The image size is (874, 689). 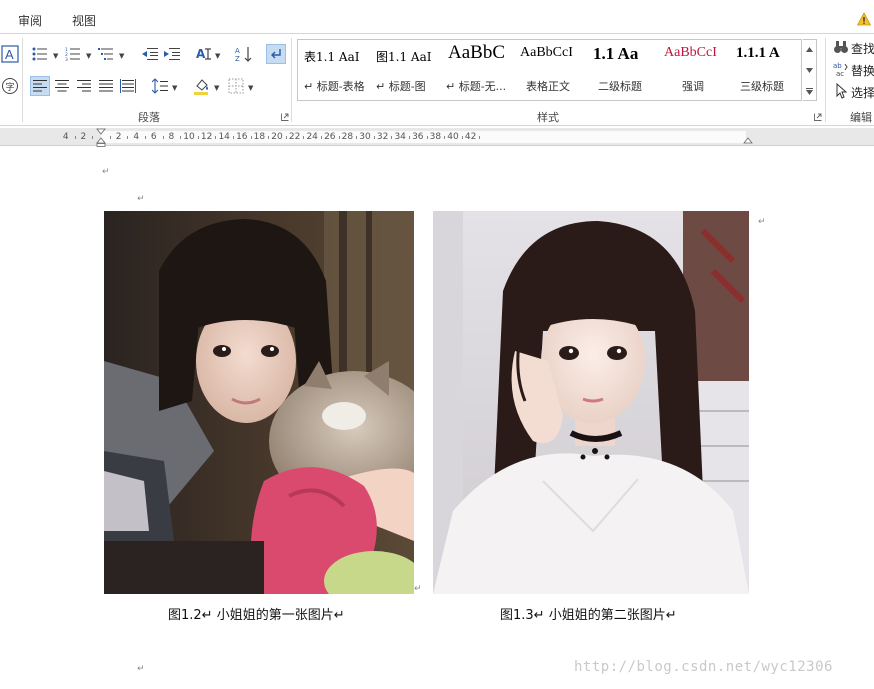 What do you see at coordinates (588, 615) in the screenshot?
I see `figure-caption-2: 图1.3↵ 小姐姐的第二张图片↵` at bounding box center [588, 615].